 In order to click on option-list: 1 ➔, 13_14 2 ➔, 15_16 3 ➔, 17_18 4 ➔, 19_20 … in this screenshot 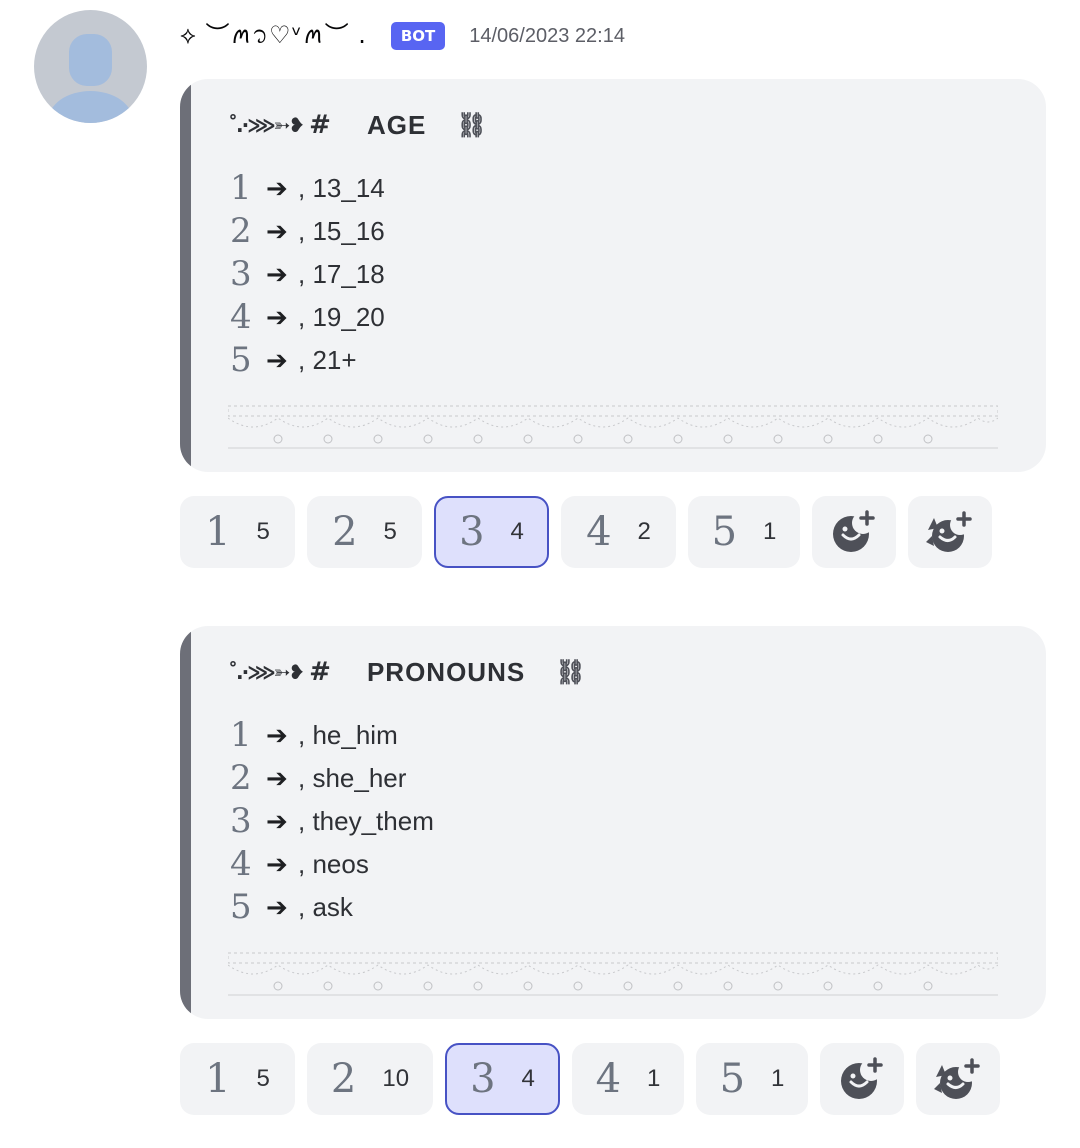, I will do `click(307, 274)`.